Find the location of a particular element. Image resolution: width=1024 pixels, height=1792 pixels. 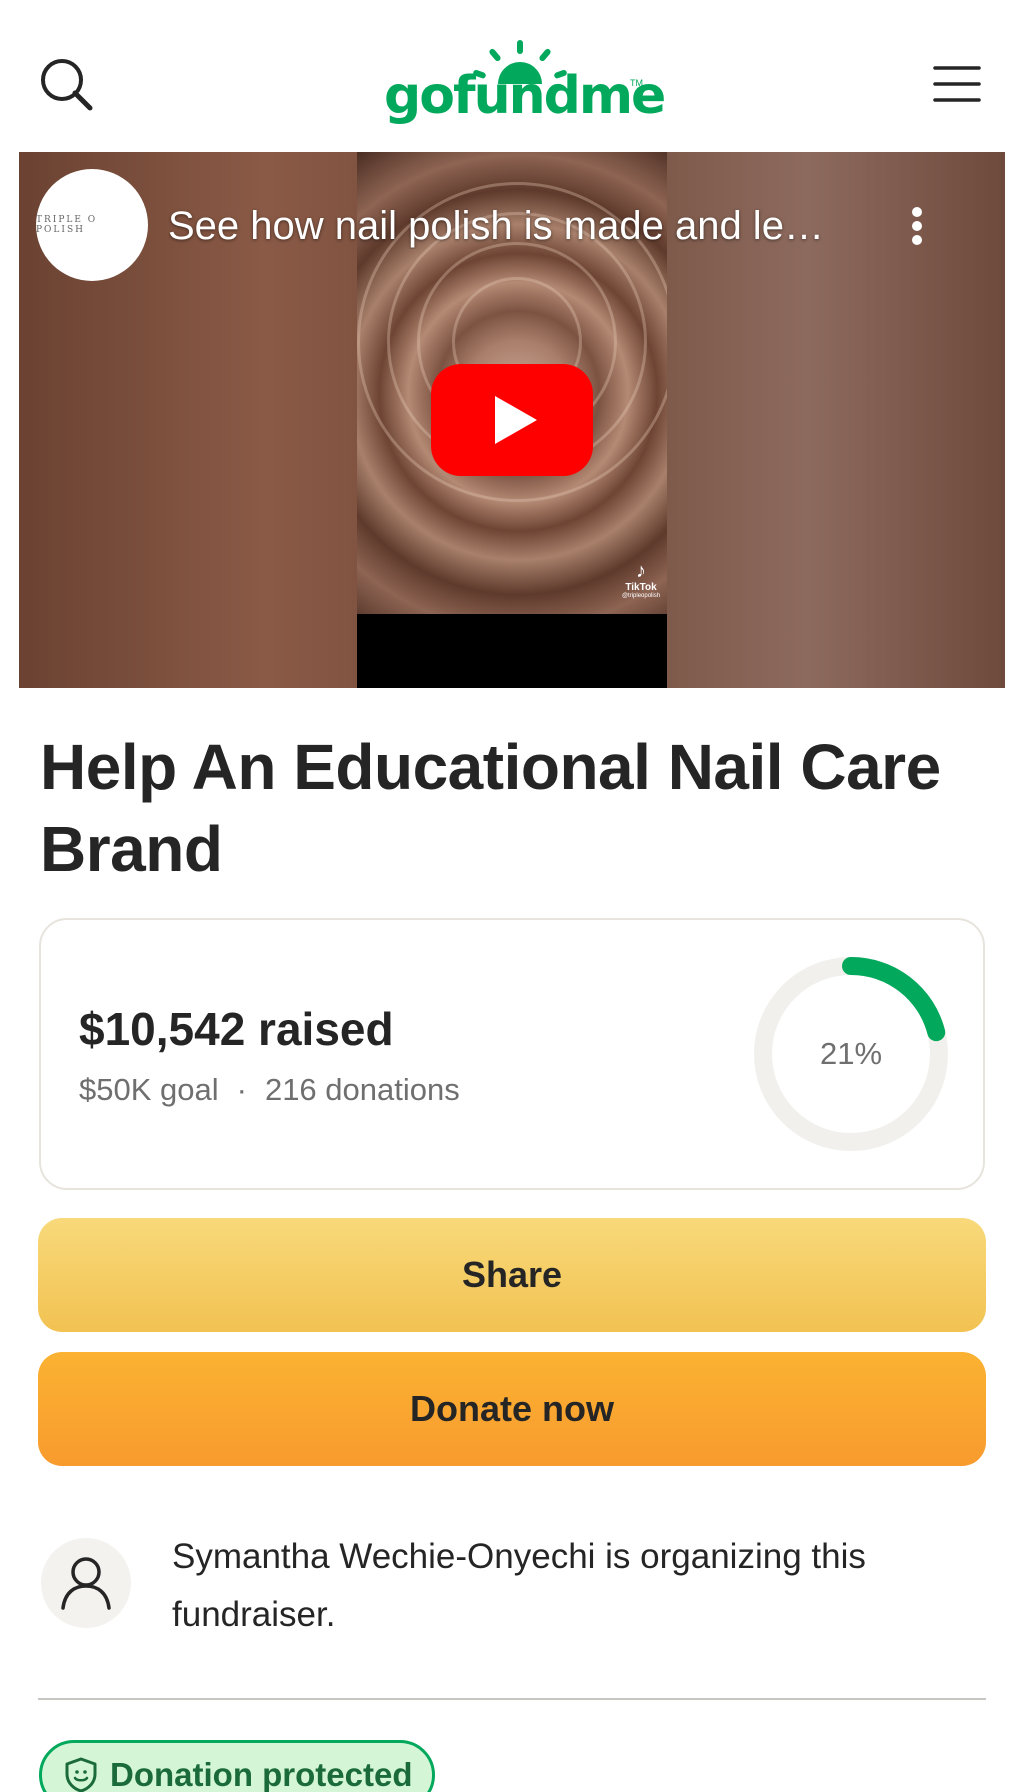

hamburger-menu-icon is located at coordinates (957, 84).